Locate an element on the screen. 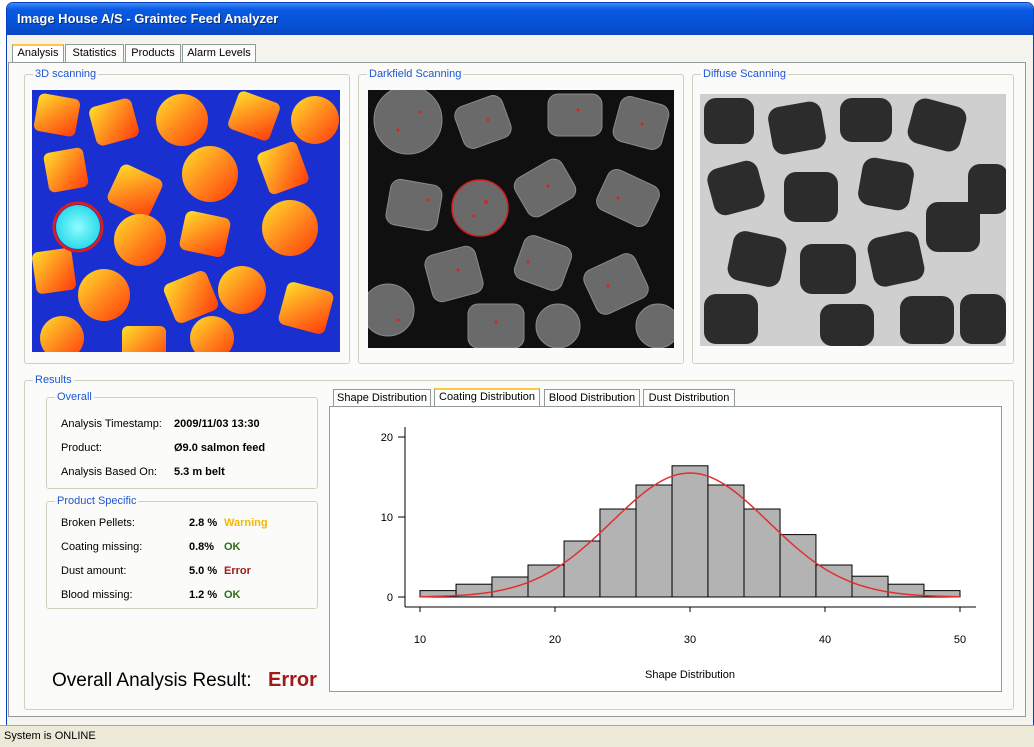  blood-missing-value: 1.2 % is located at coordinates (203, 595).